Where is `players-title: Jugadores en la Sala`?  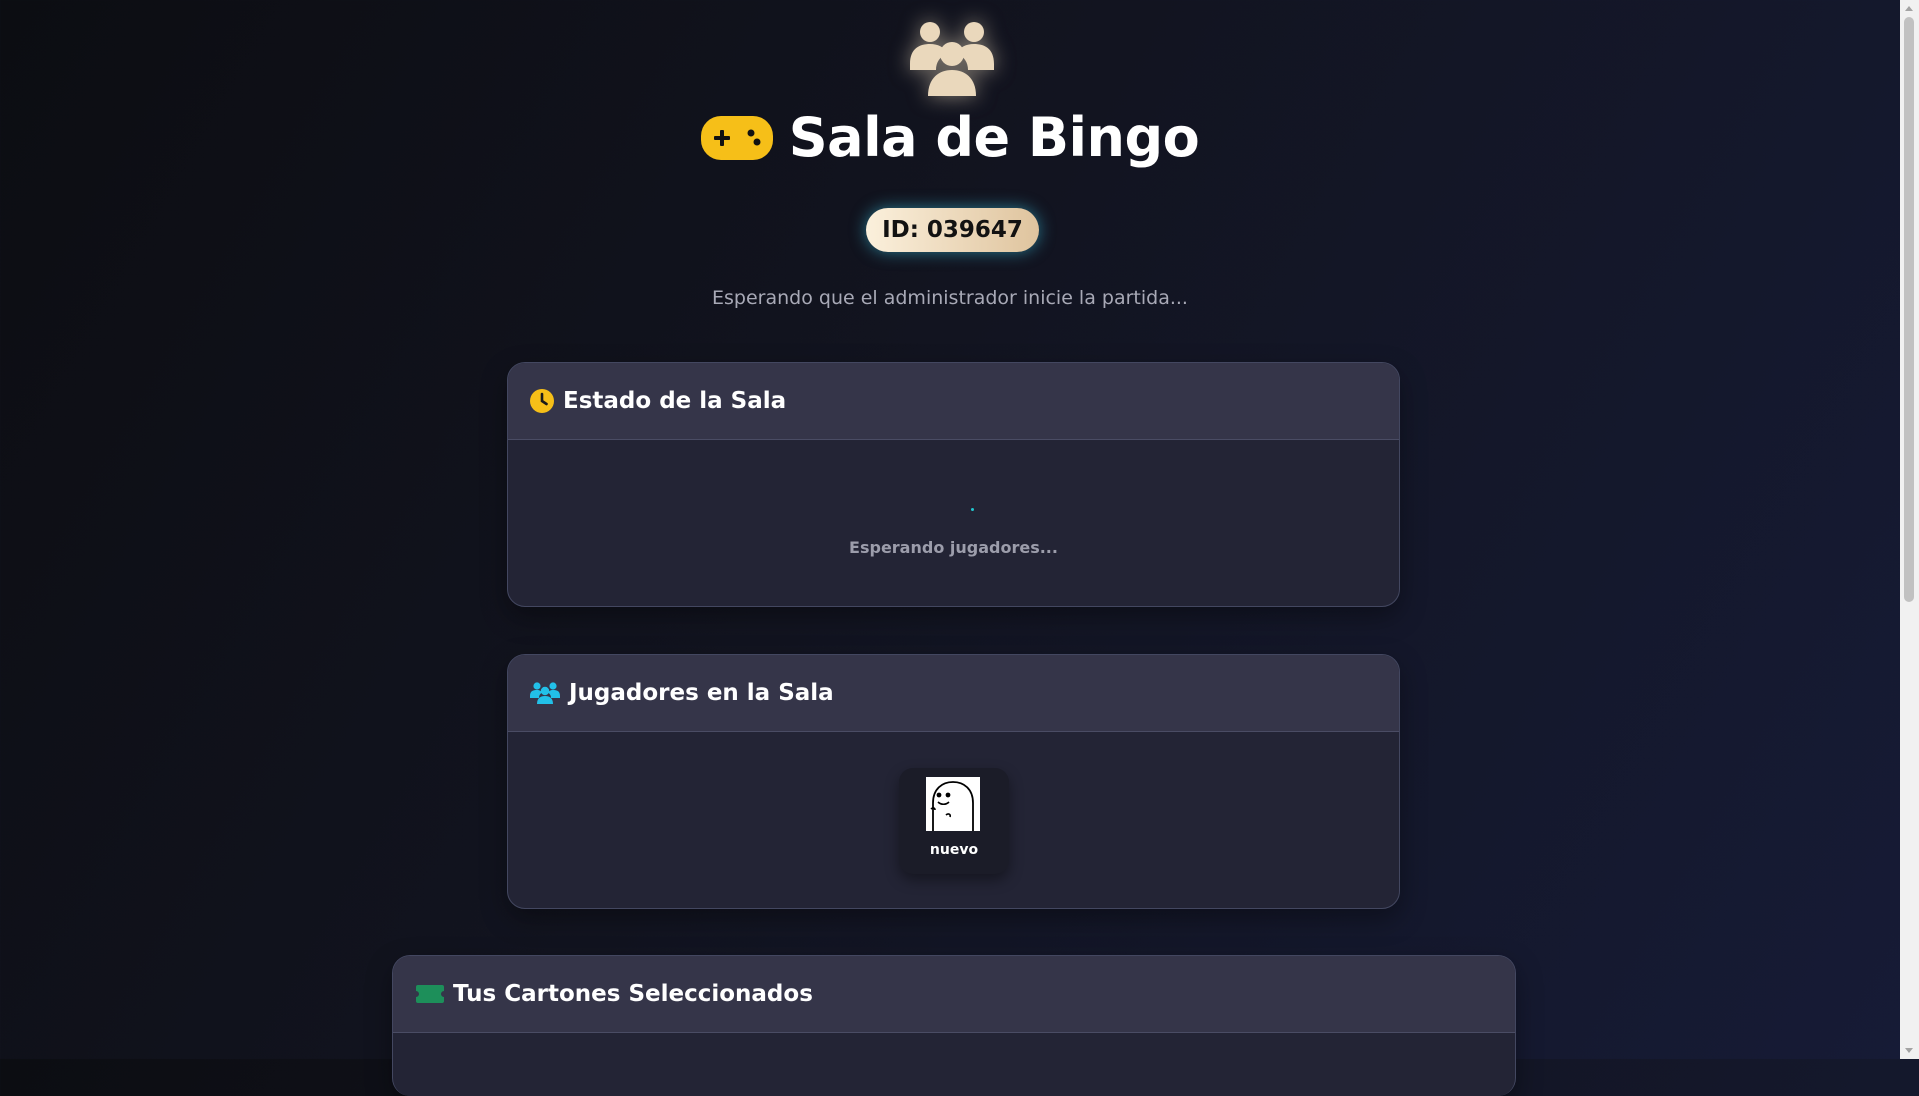 players-title: Jugadores en la Sala is located at coordinates (701, 693).